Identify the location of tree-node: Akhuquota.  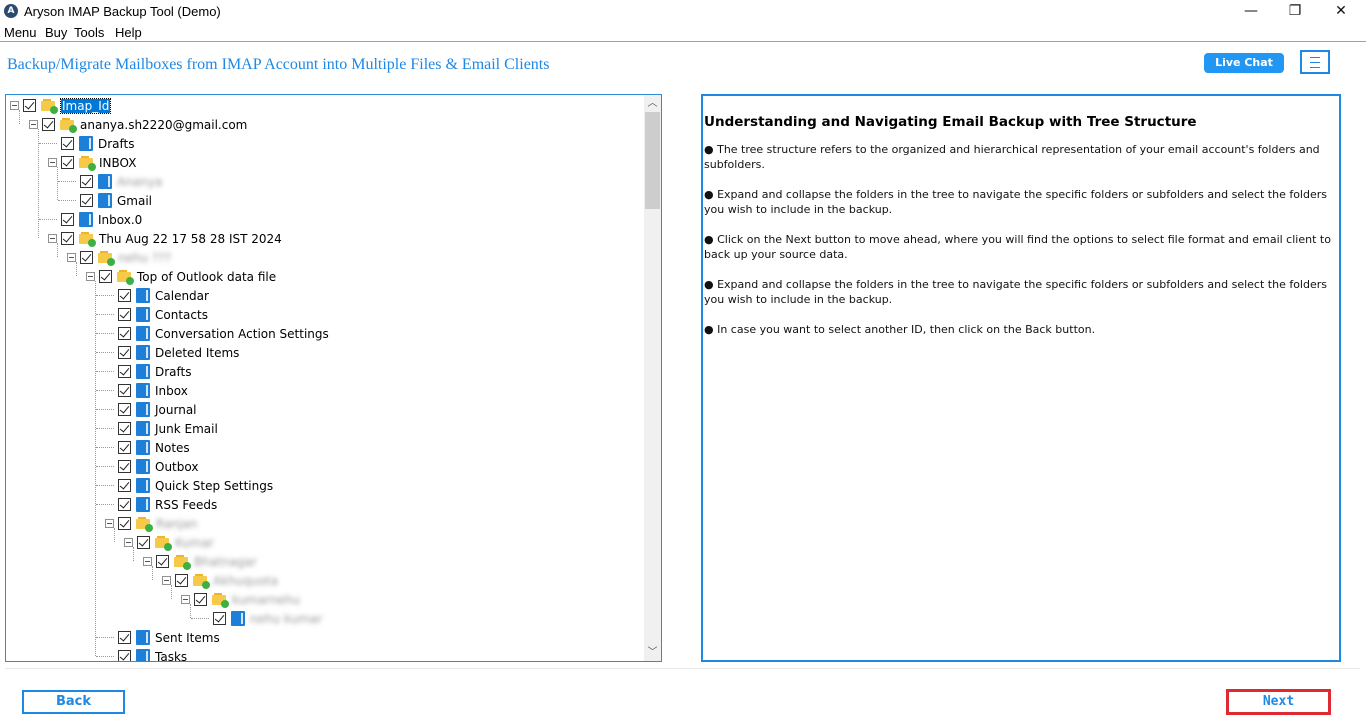
(220, 580).